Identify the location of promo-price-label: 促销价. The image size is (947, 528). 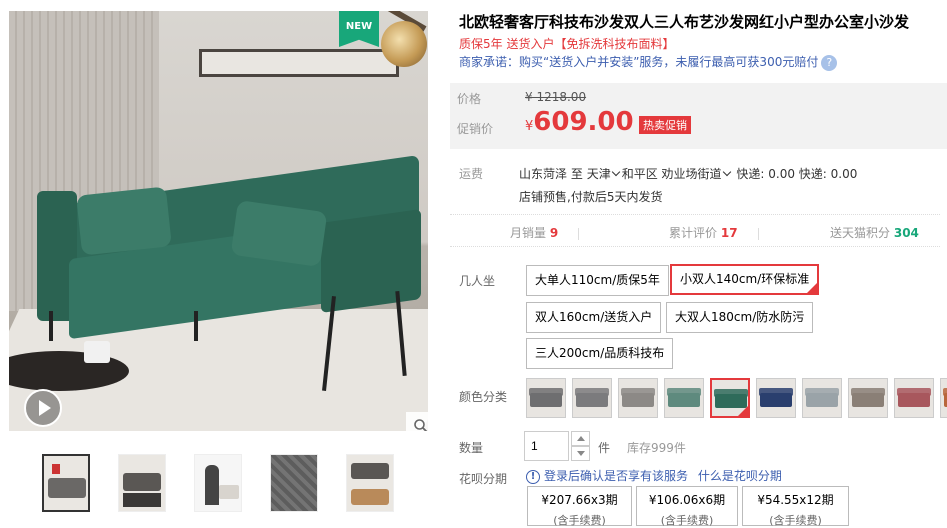
(475, 129).